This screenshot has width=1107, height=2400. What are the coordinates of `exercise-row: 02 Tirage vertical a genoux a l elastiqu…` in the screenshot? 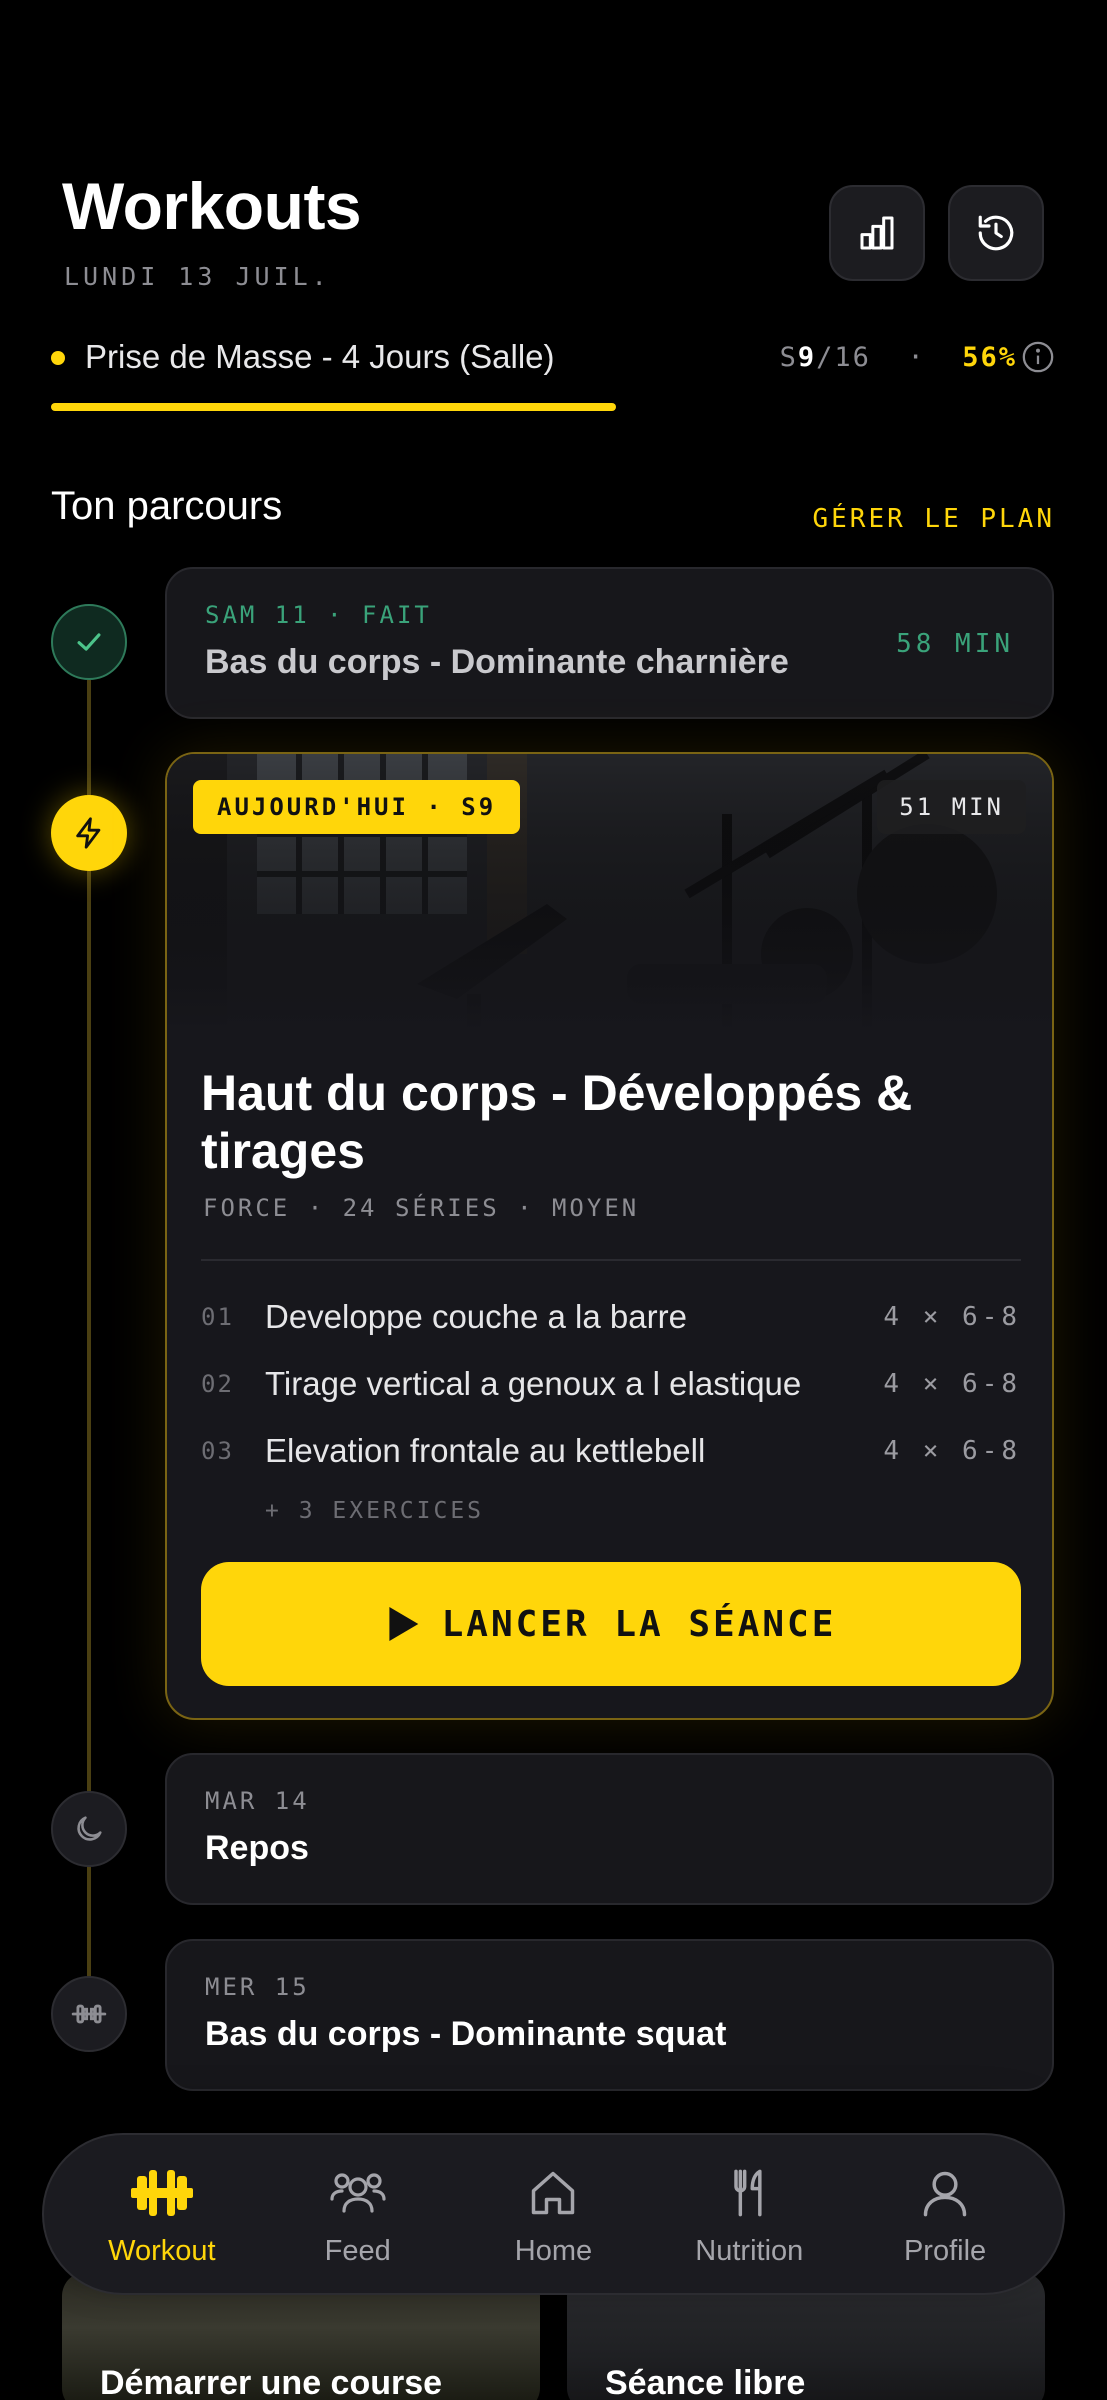 It's located at (611, 1384).